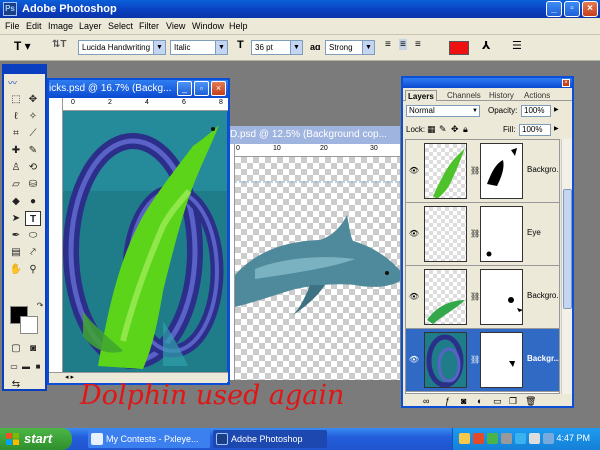  What do you see at coordinates (447, 401) in the screenshot?
I see `layer-style-icon: ƒ` at bounding box center [447, 401].